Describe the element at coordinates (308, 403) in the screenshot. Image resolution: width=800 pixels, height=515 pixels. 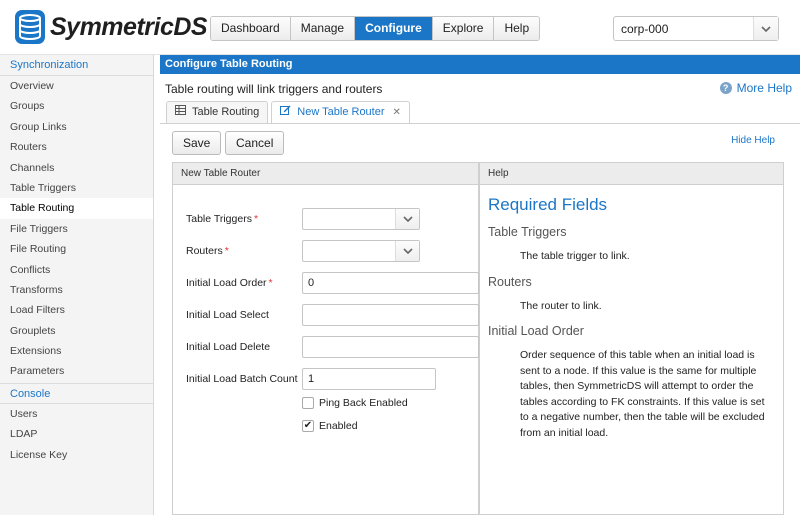
I see `checkbox-unchecked-icon` at that location.